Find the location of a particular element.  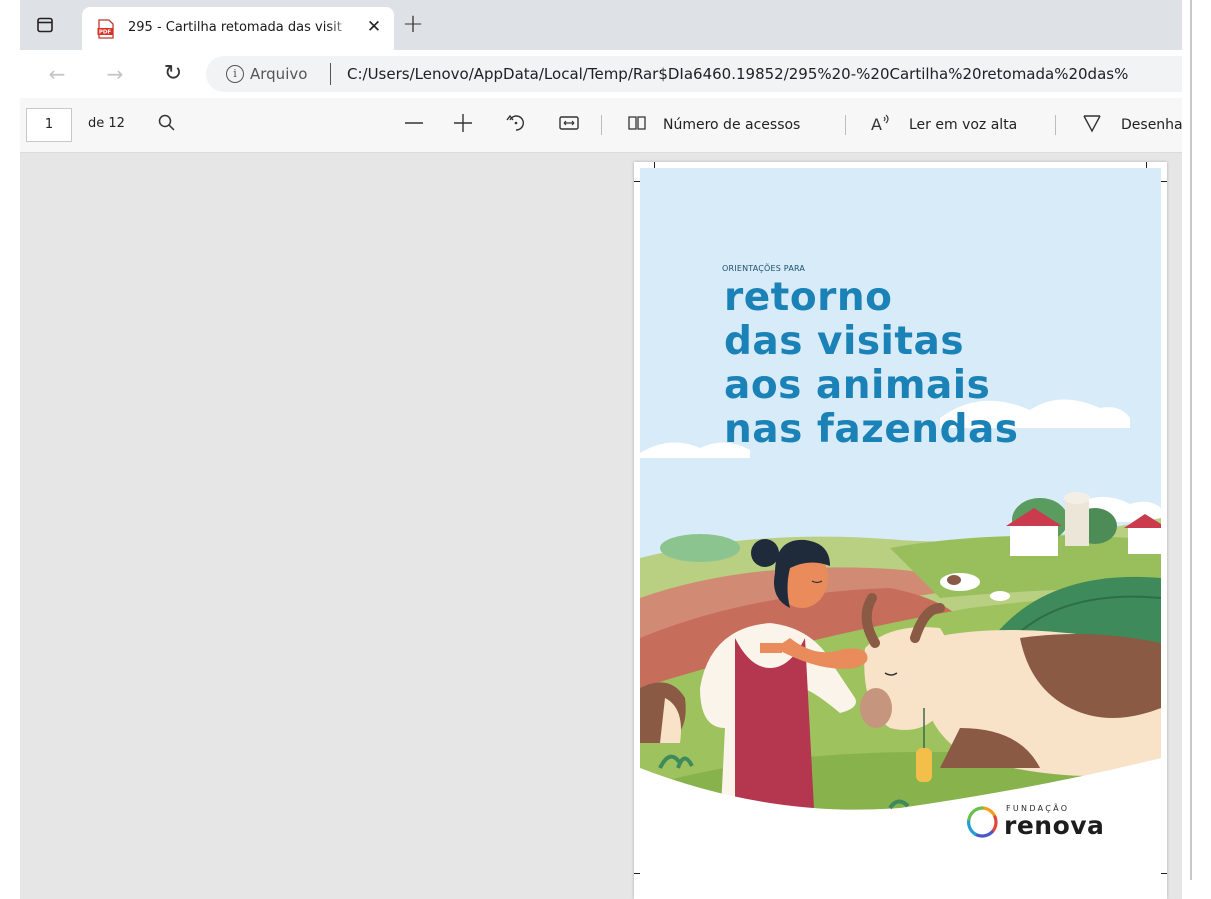

logo-renova: renova is located at coordinates (1054, 825).